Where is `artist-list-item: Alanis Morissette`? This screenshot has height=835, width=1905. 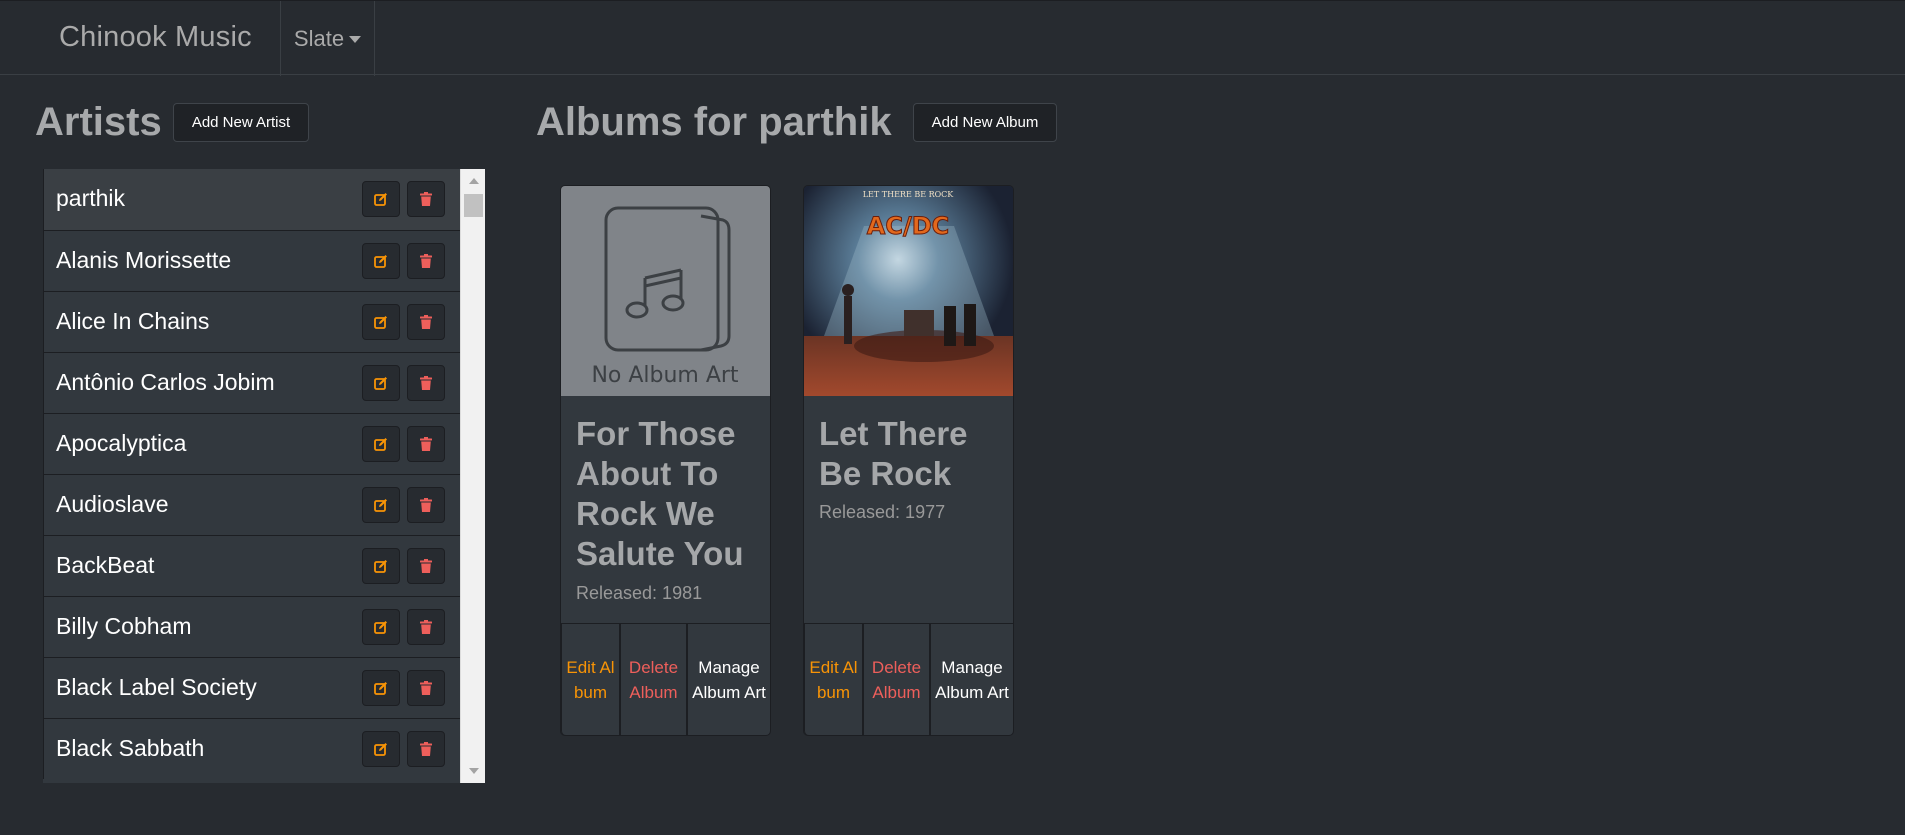 artist-list-item: Alanis Morissette is located at coordinates (251, 260).